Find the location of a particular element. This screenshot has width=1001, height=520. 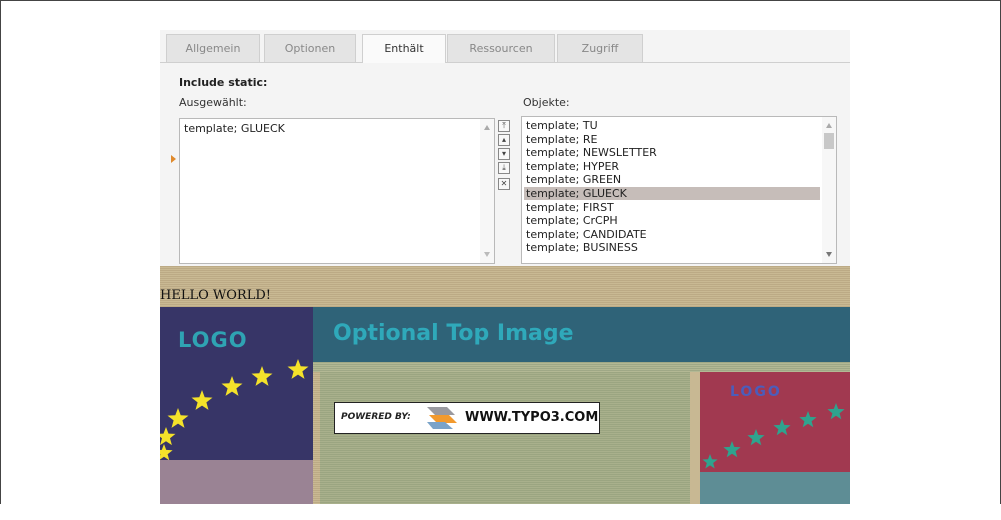

object-list-item: template; RE is located at coordinates (672, 139).